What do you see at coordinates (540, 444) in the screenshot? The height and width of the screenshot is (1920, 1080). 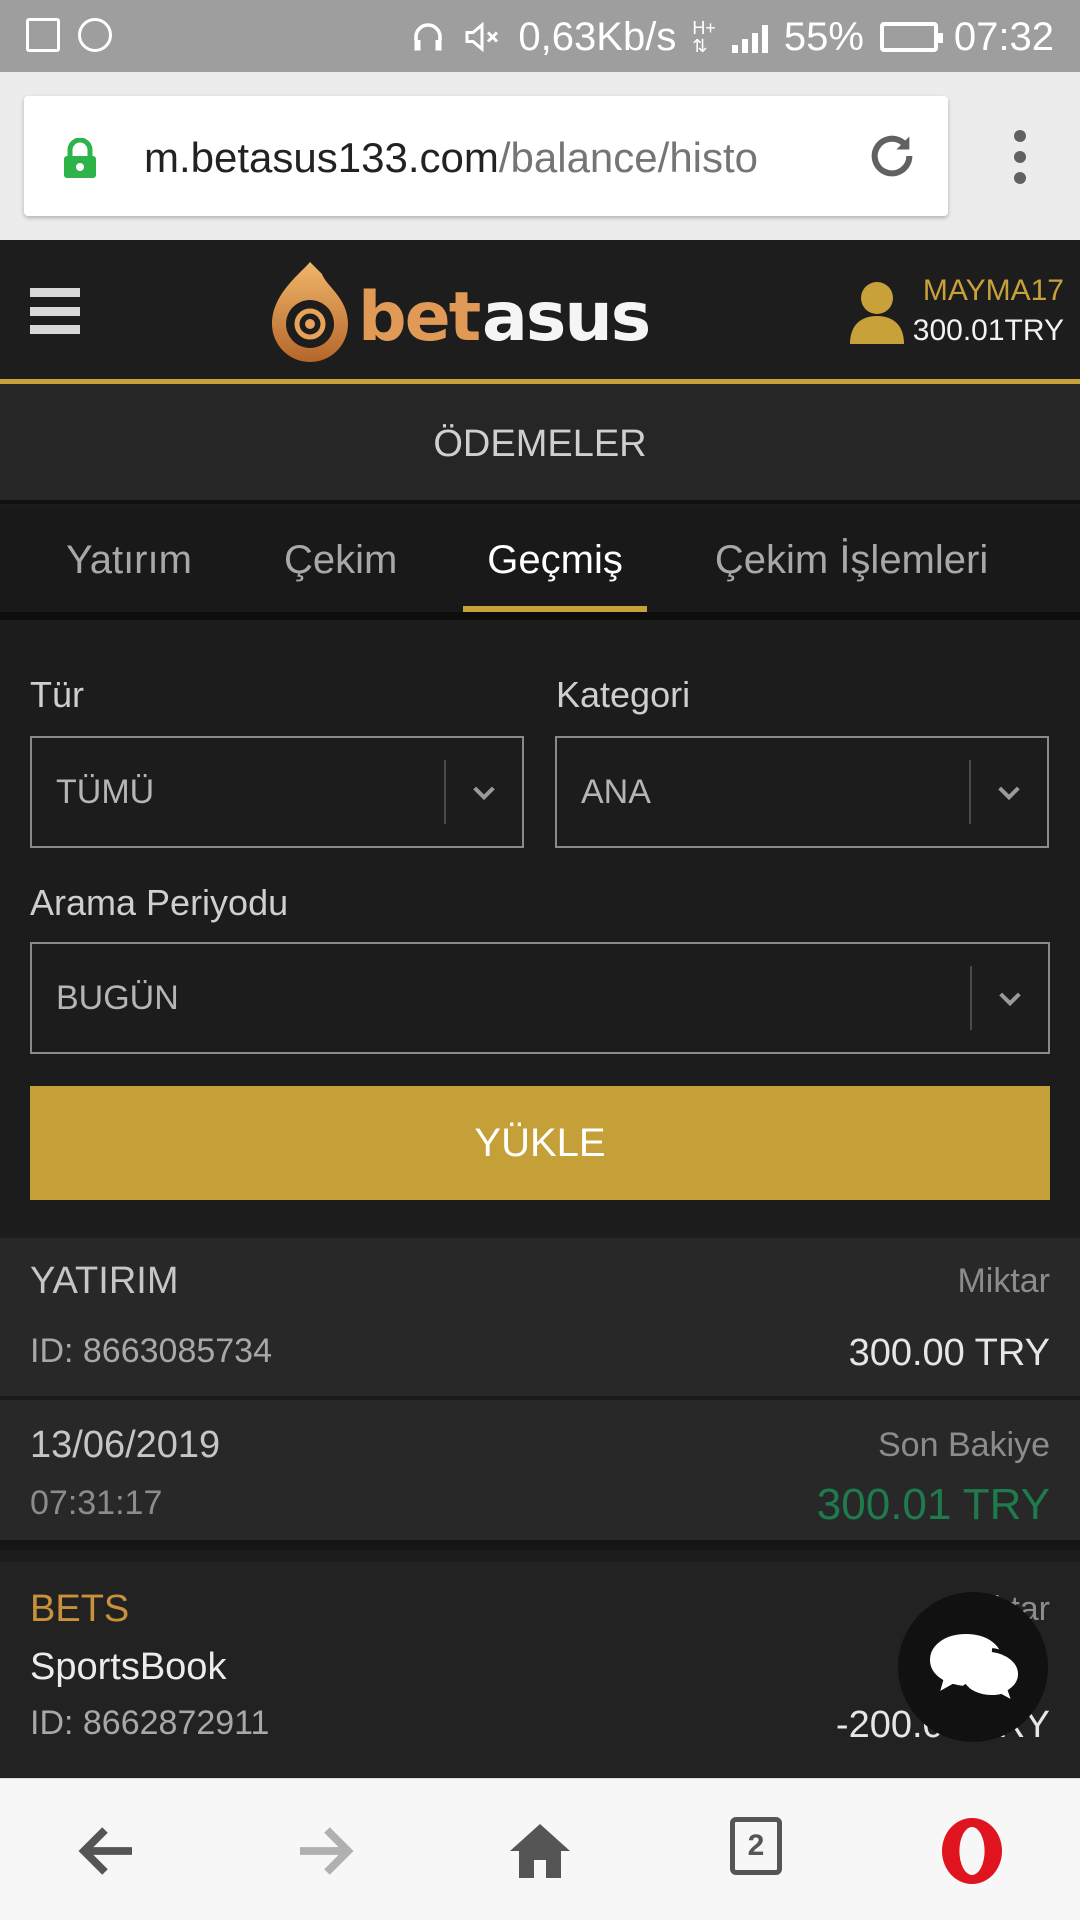 I see `page-title: ÖDEMELER` at bounding box center [540, 444].